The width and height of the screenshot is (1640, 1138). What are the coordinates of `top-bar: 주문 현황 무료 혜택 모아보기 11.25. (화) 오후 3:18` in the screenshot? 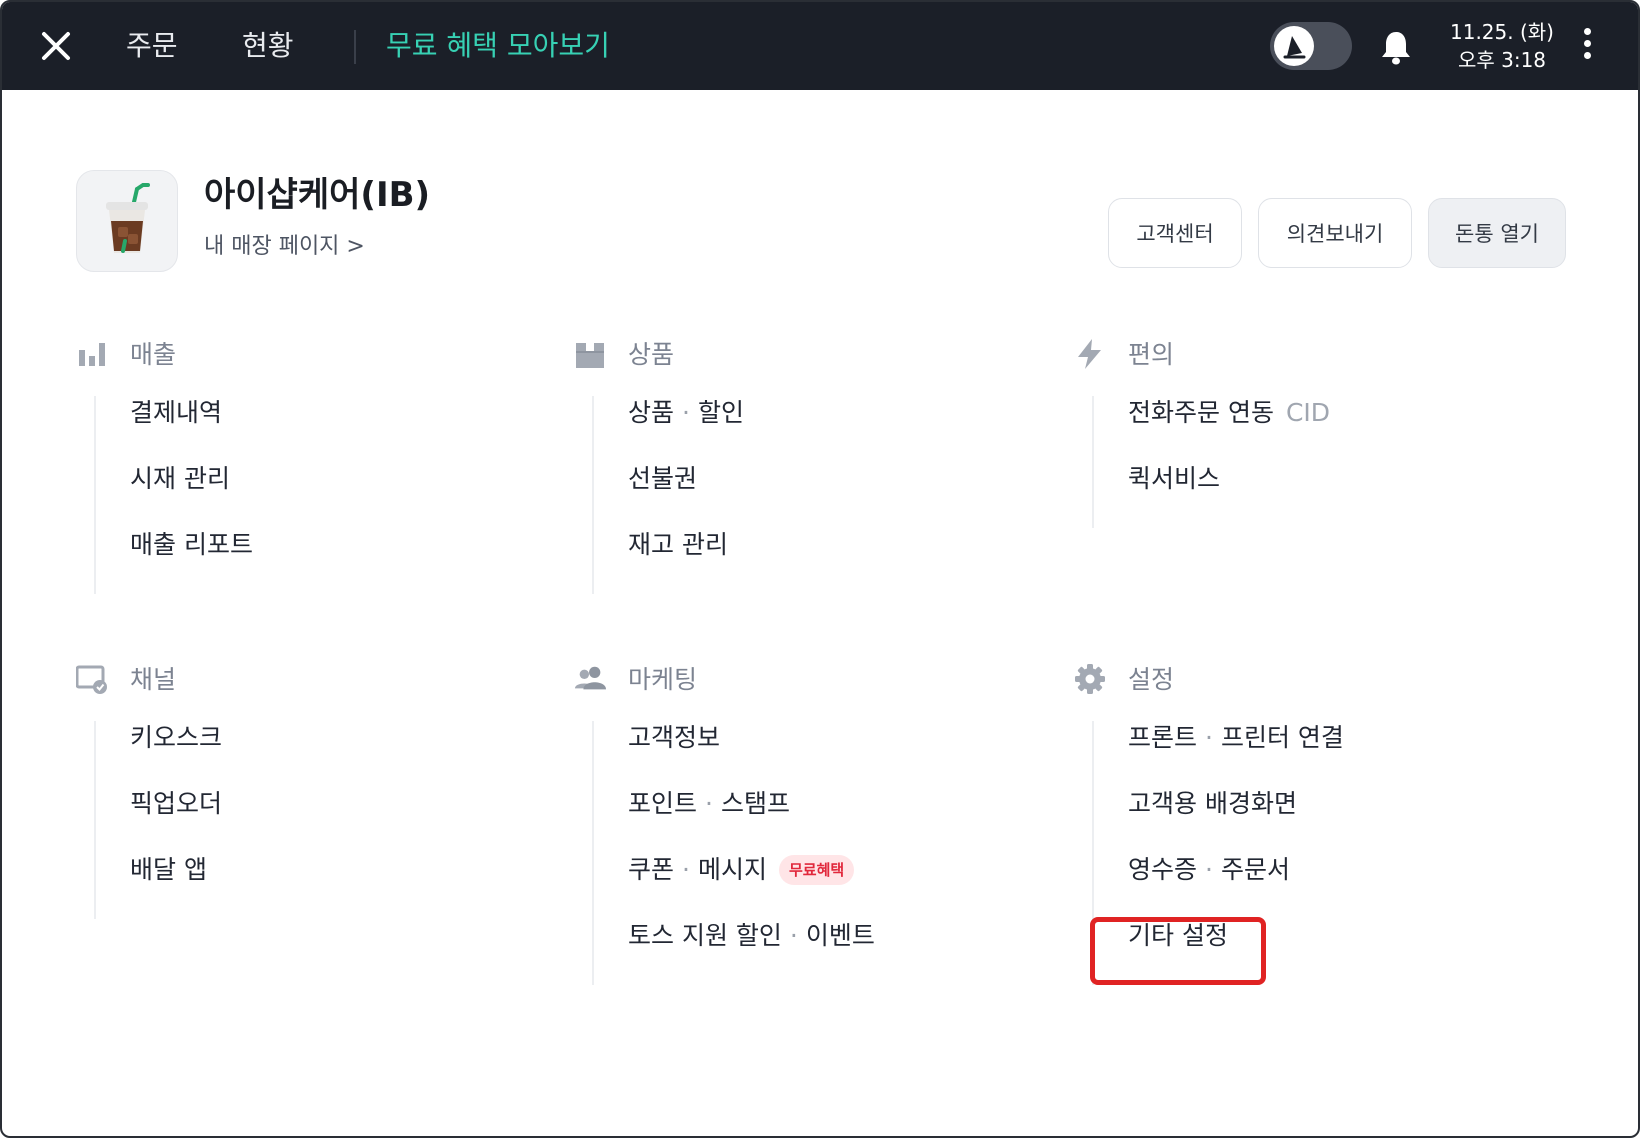 It's located at (820, 46).